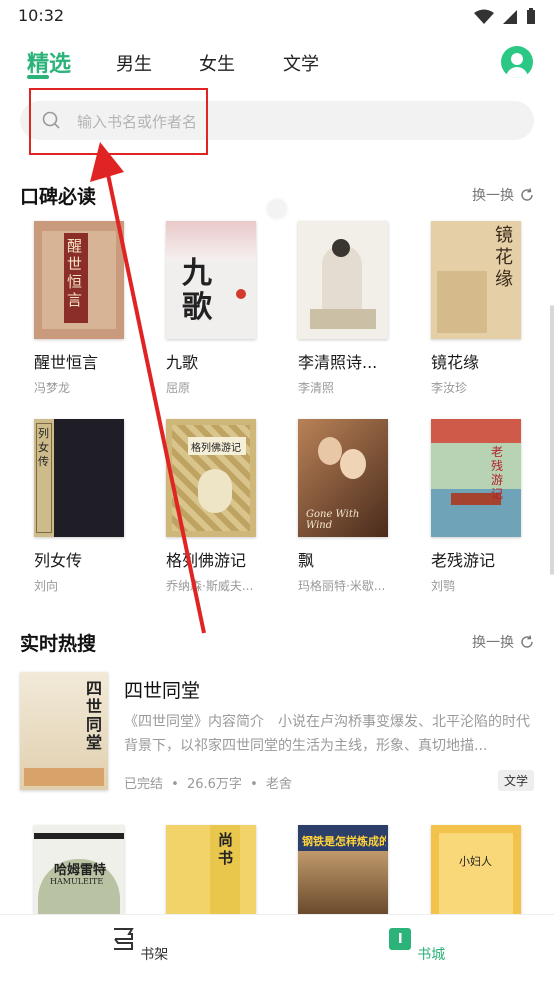 This screenshot has height=984, width=554. I want to click on book-card: 钢铁是怎样炼成的, so click(353, 869).